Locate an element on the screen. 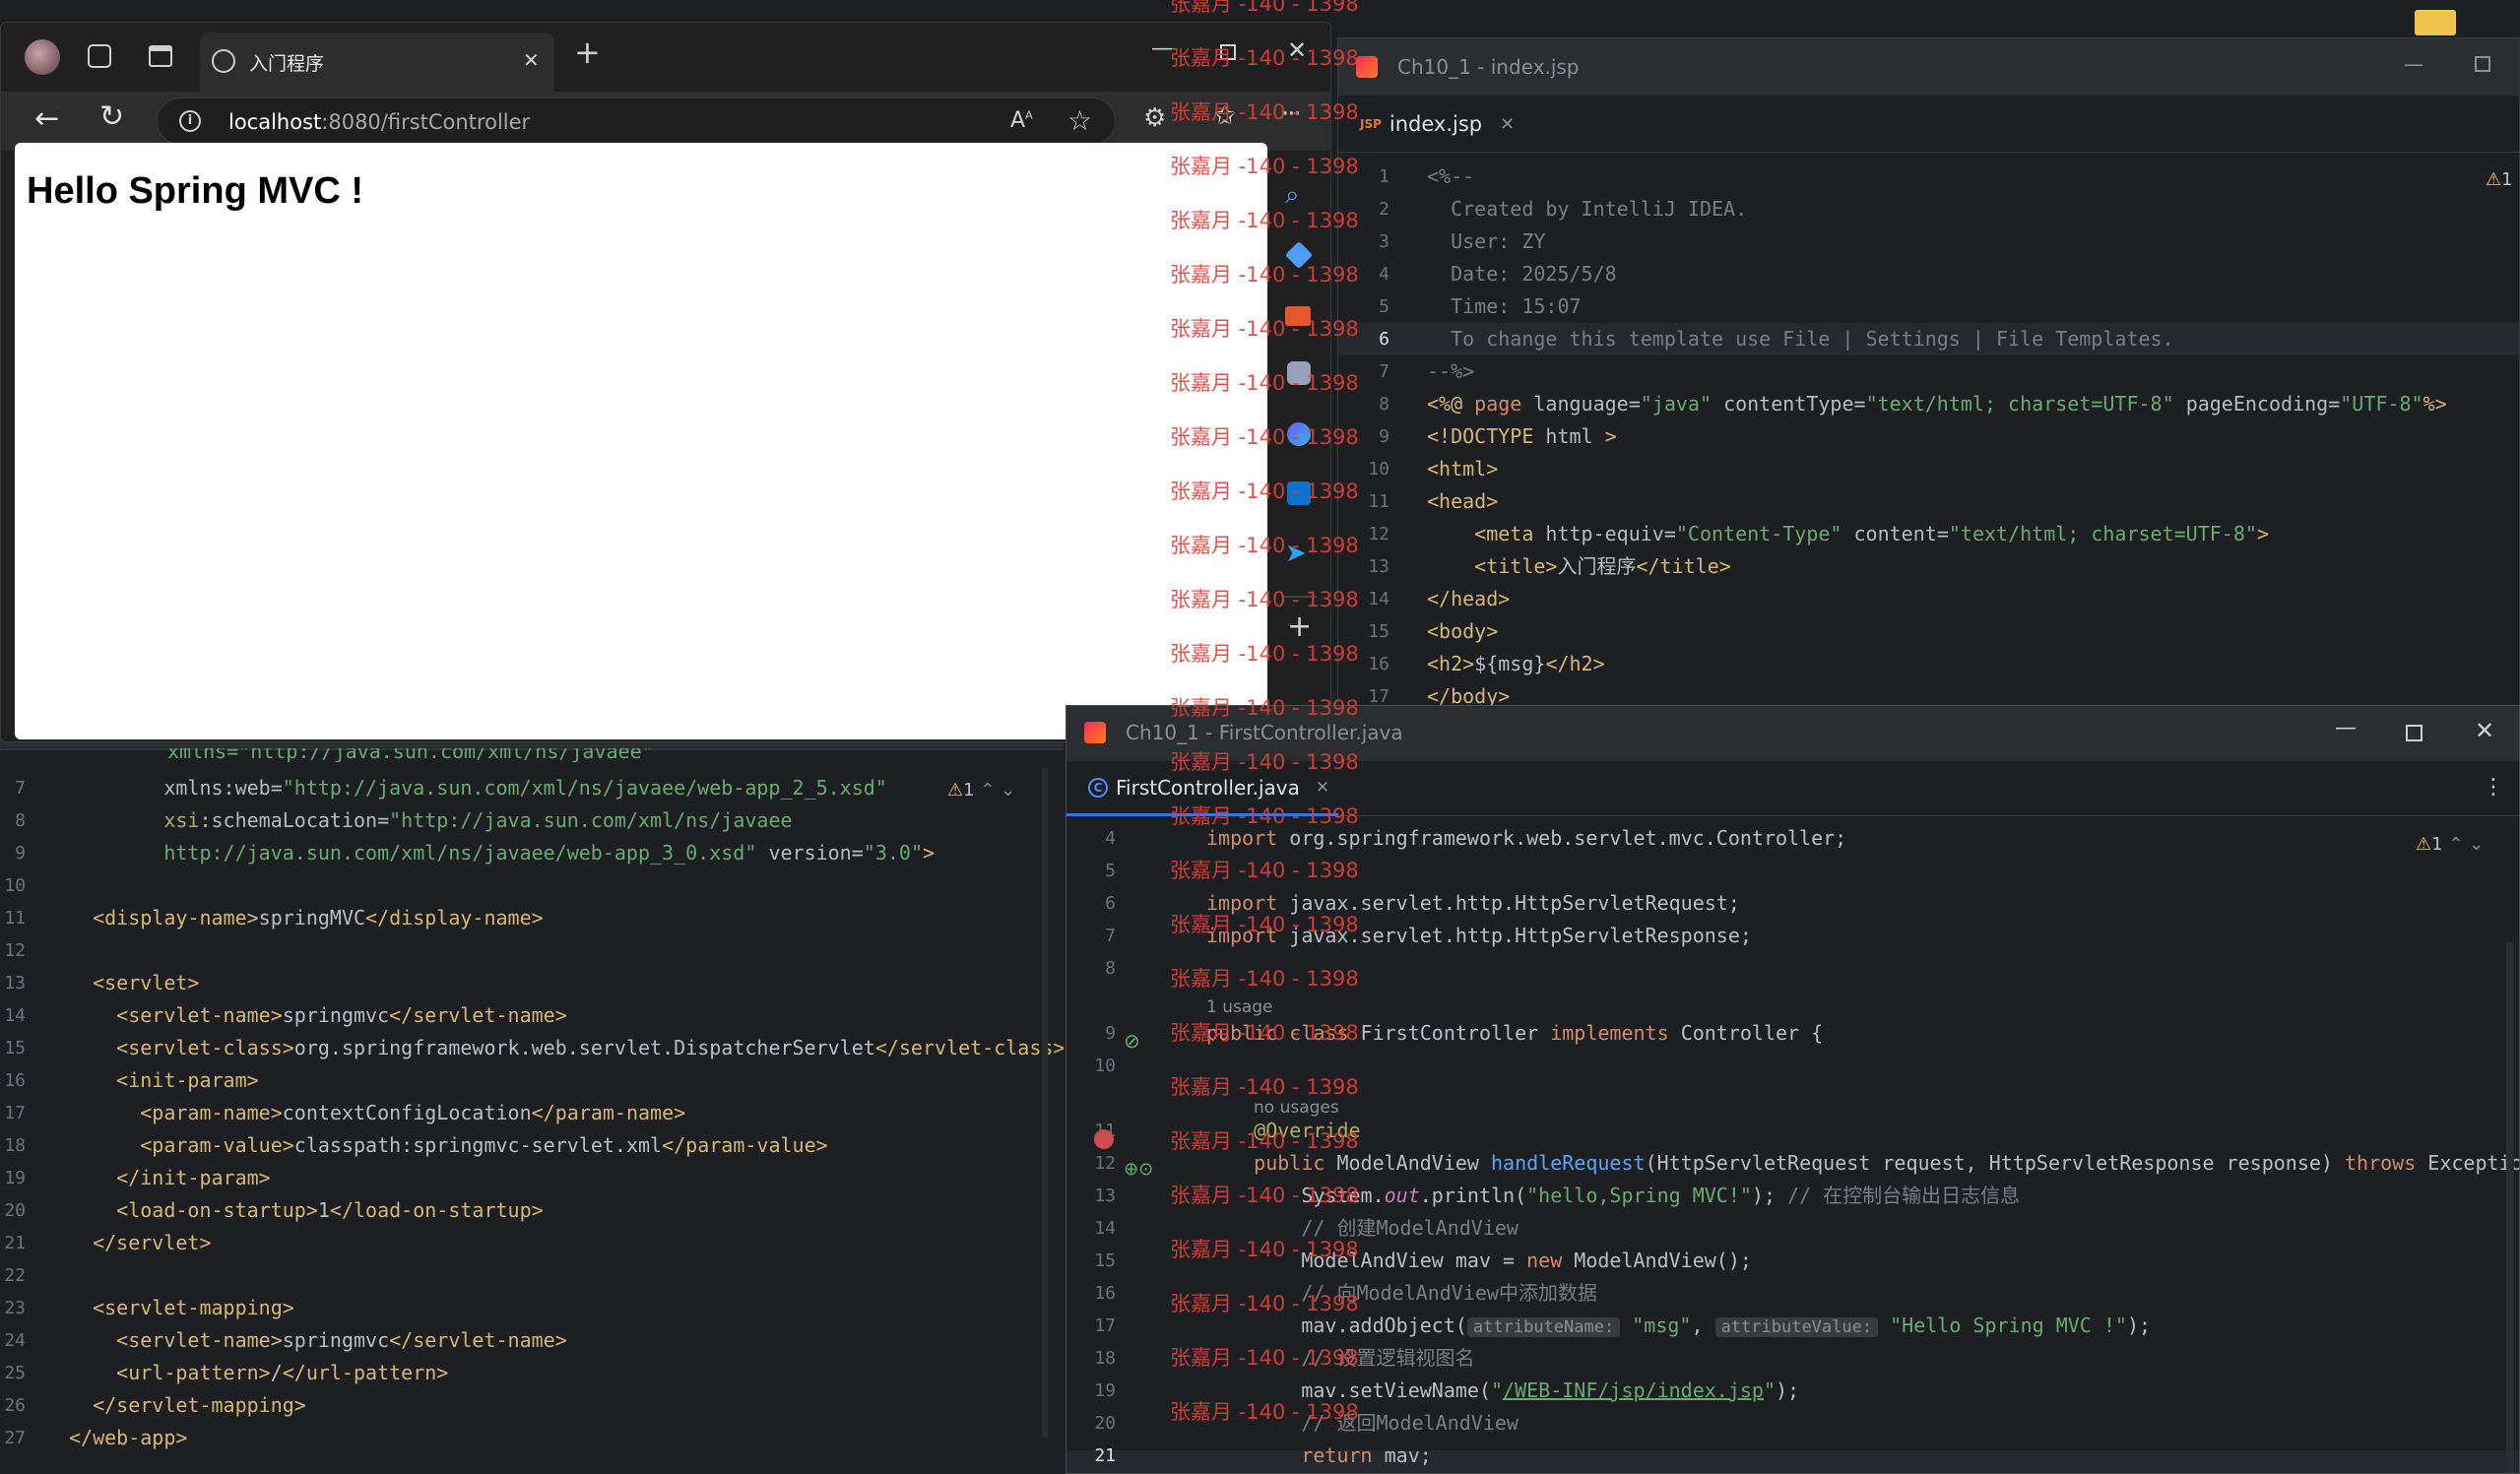 Image resolution: width=2520 pixels, height=1474 pixels. intellij-logo-icon is located at coordinates (1095, 732).